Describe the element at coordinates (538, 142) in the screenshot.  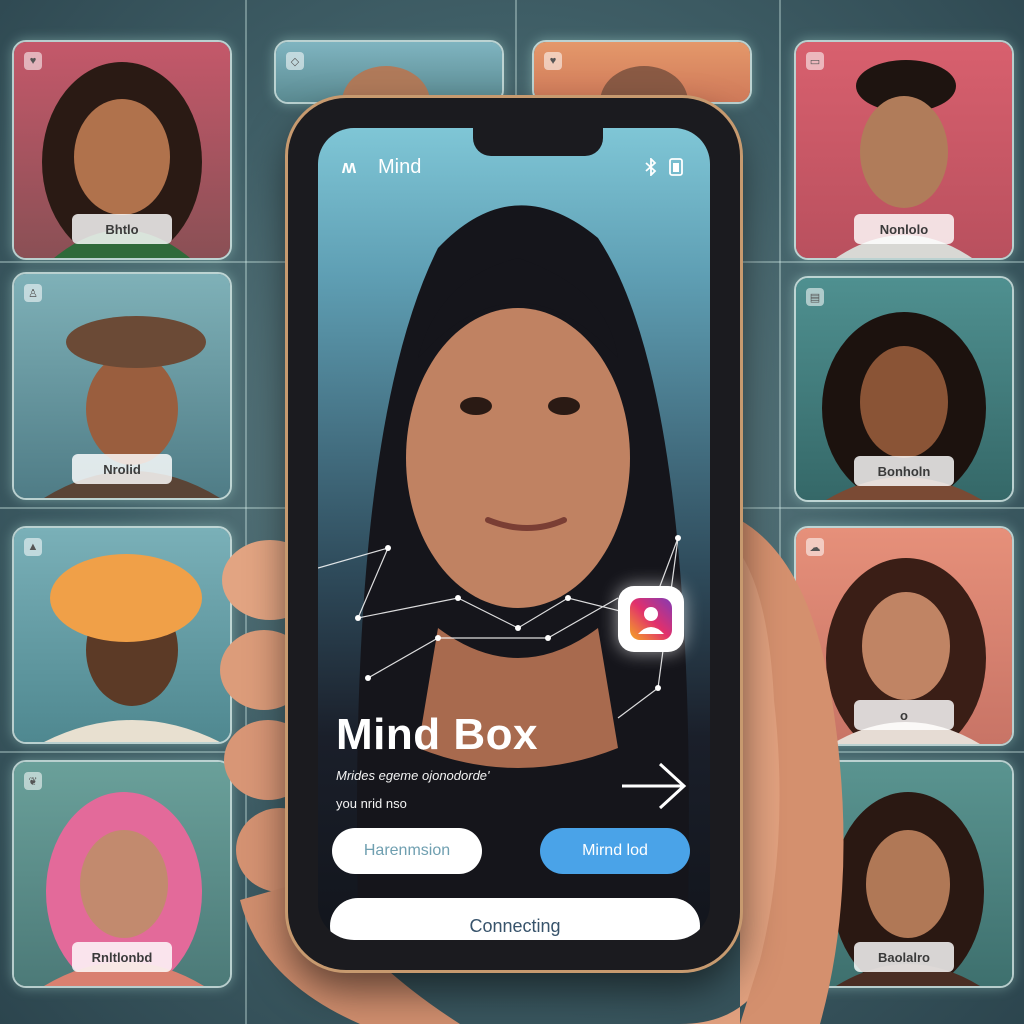
I see `phone-notch` at that location.